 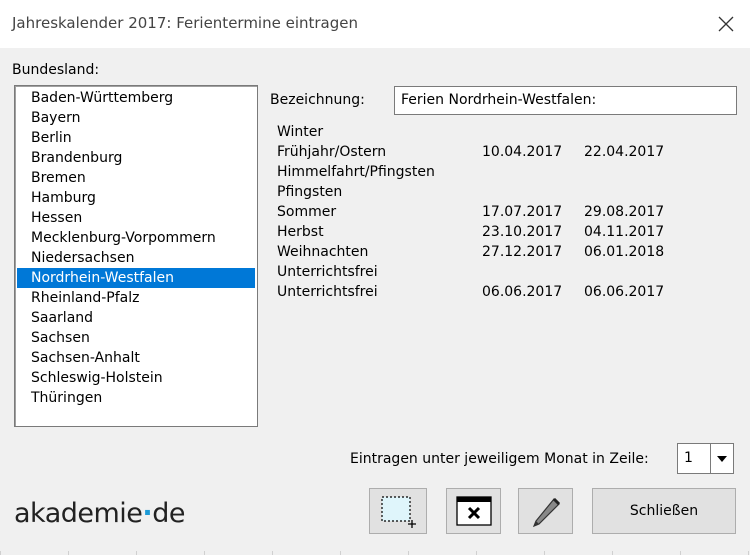 I want to click on holiday-term-row: Himmelfahrt/Pfingsten, so click(x=497, y=172).